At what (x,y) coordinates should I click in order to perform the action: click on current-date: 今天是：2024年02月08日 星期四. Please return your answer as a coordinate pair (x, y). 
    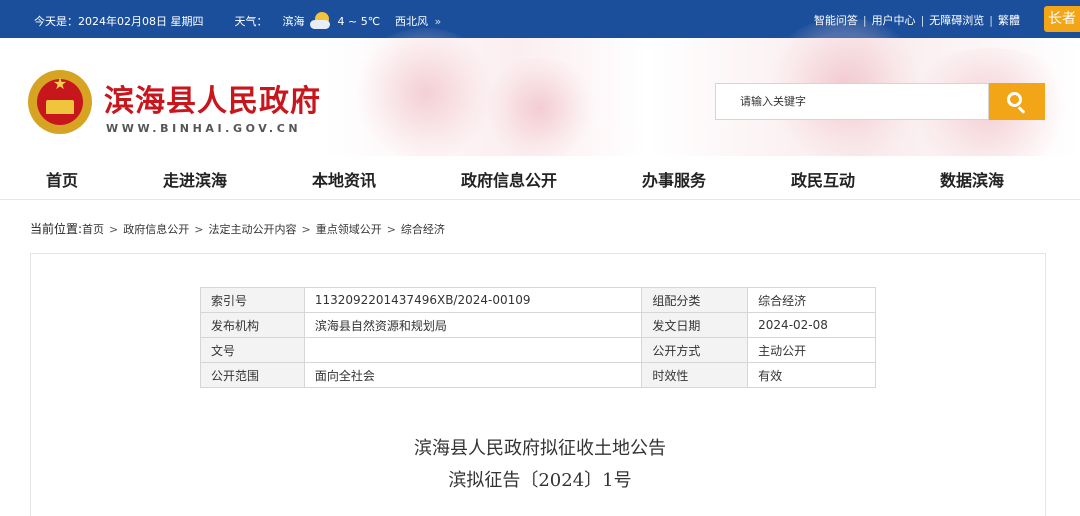
    Looking at the image, I should click on (119, 21).